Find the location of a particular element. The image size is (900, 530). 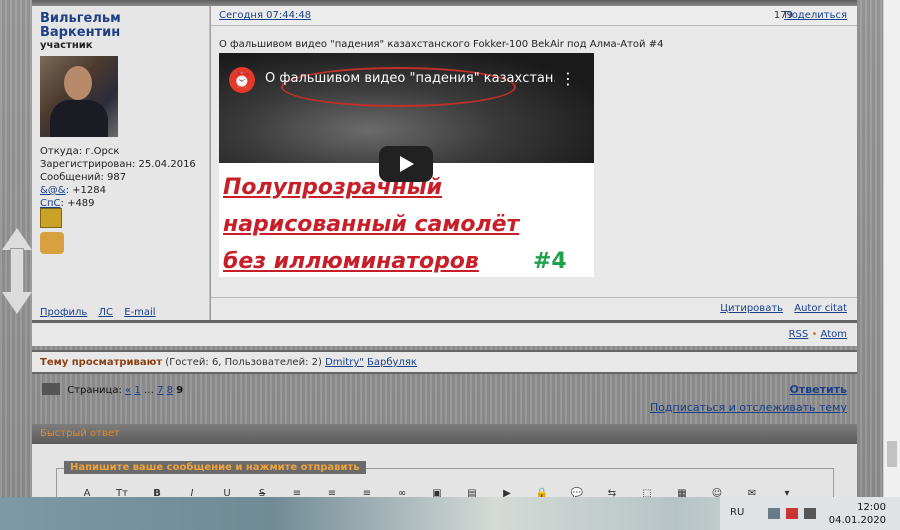

screen-icon is located at coordinates (774, 513).